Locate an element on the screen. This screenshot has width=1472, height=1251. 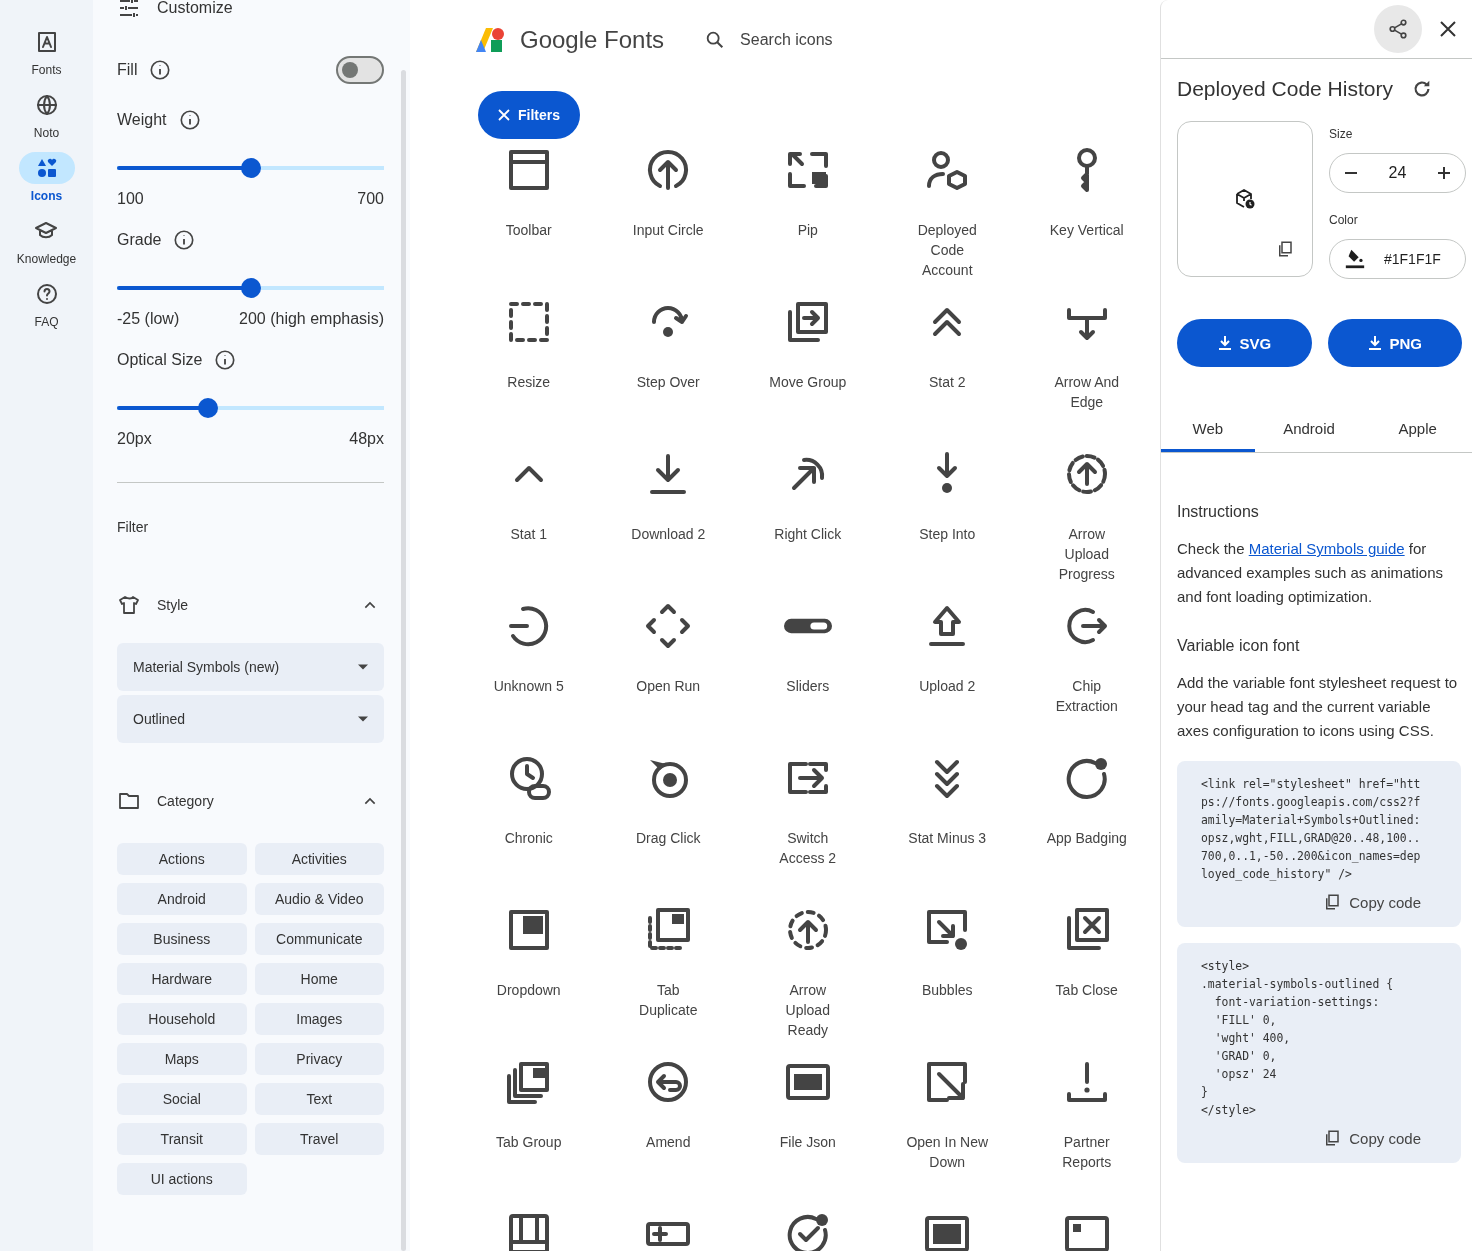
download-button: PNG is located at coordinates (1394, 343).